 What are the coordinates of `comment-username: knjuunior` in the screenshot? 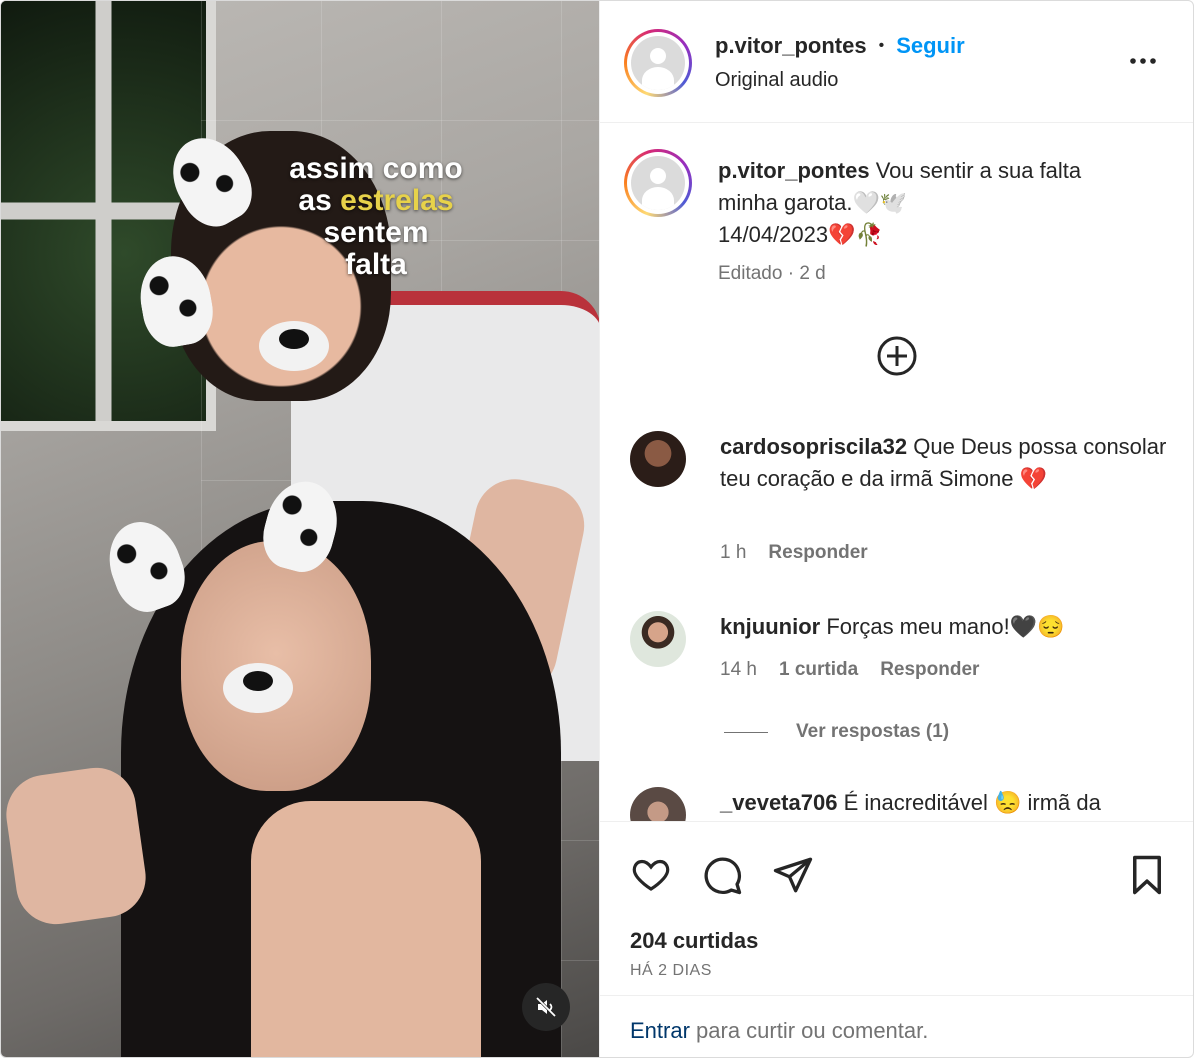 It's located at (770, 626).